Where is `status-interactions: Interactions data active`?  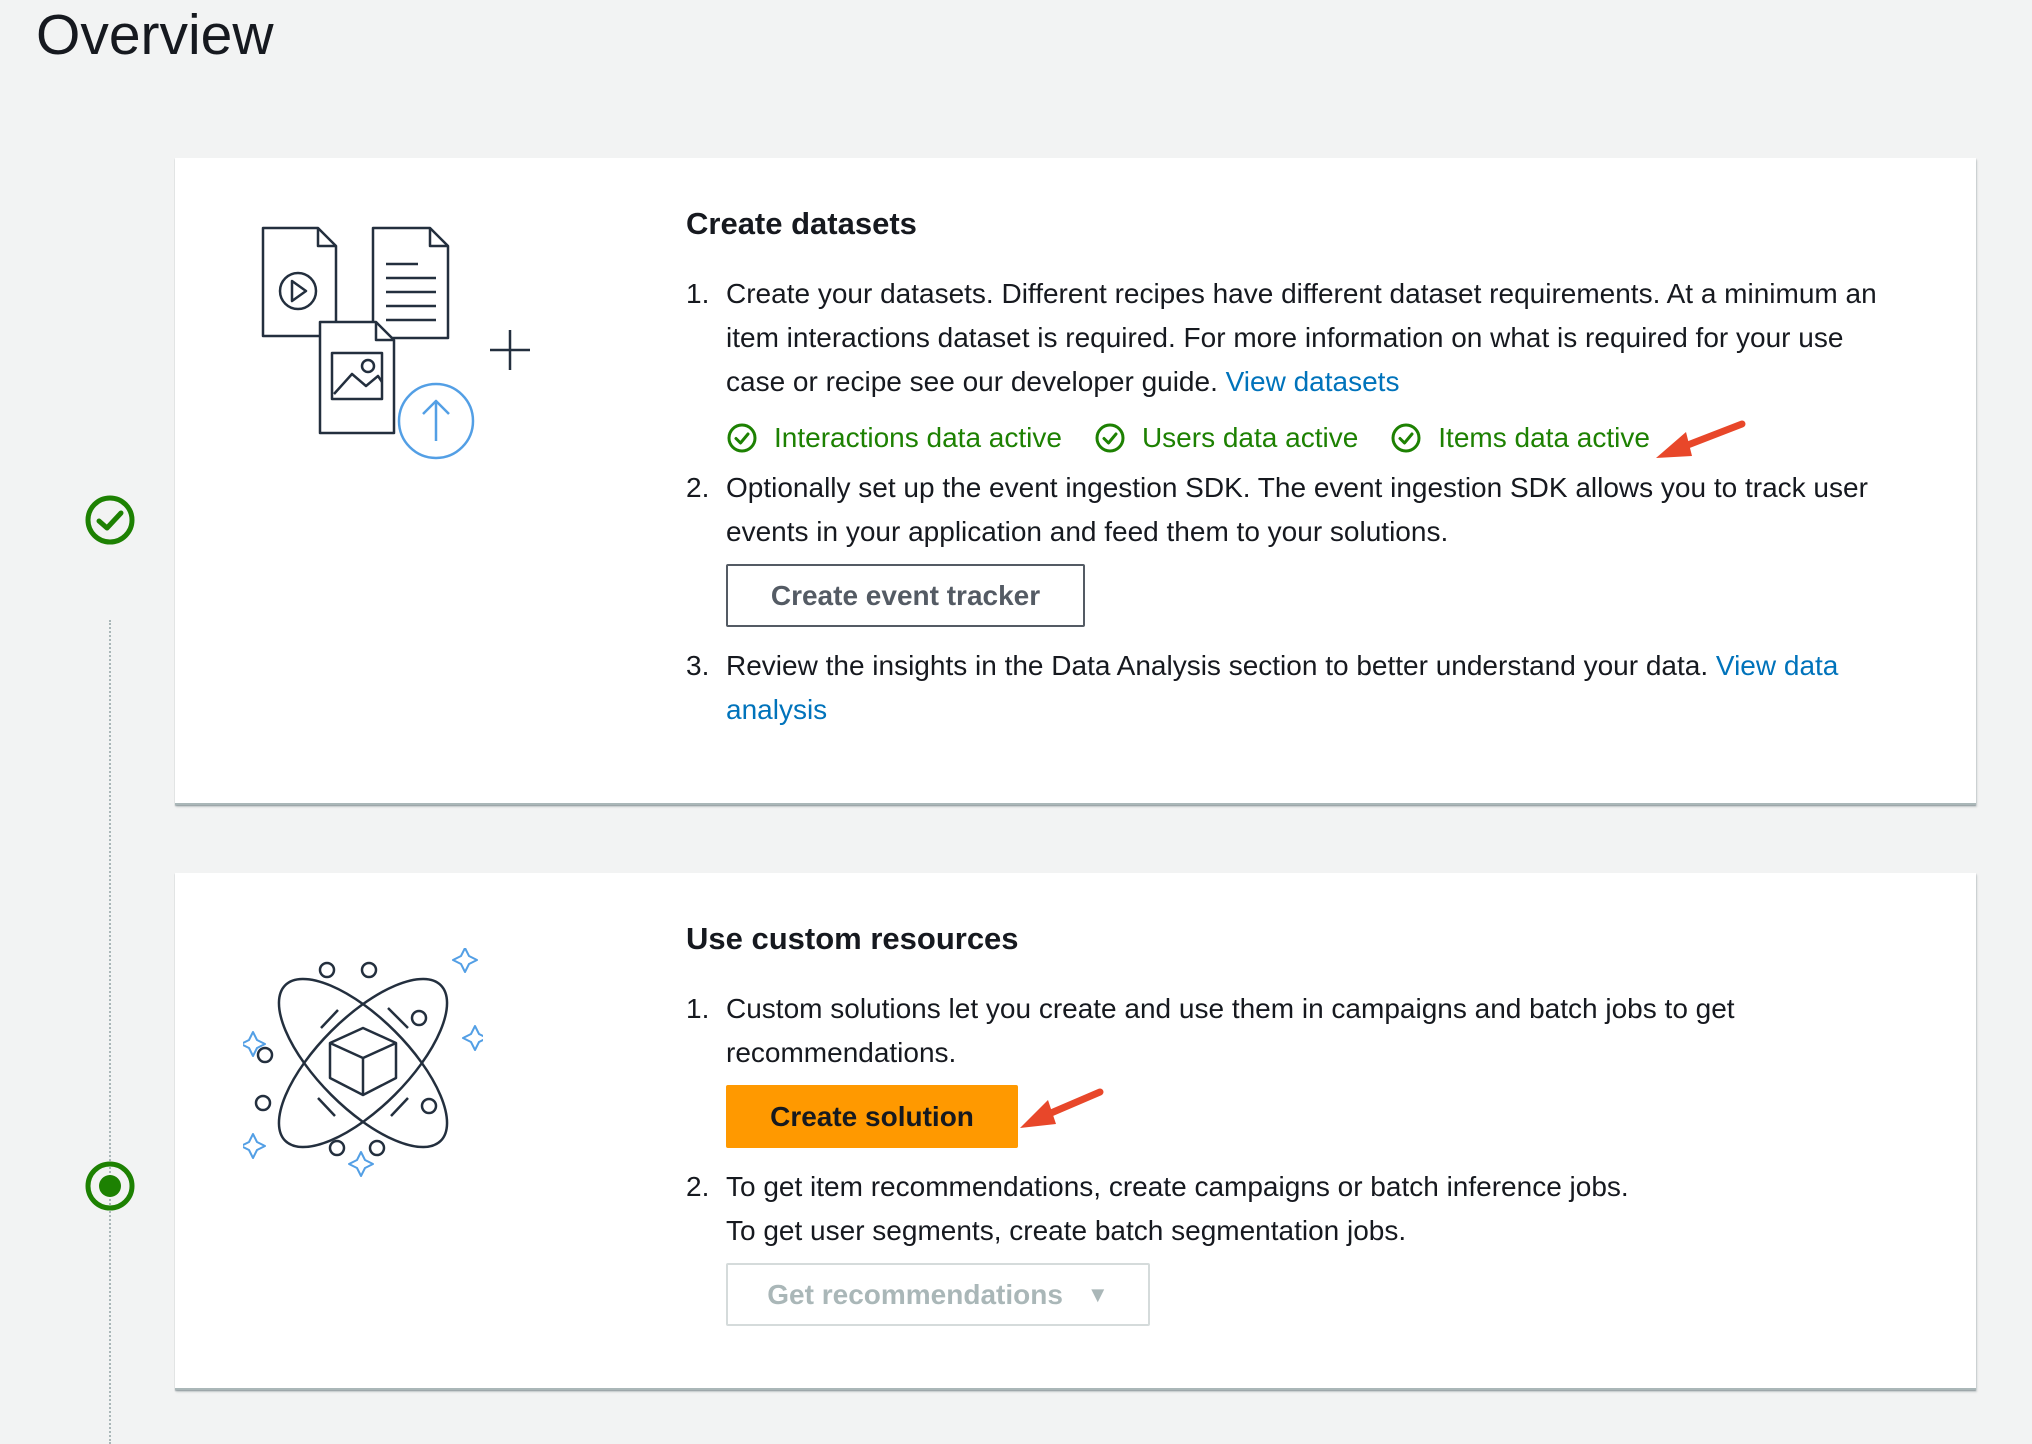 status-interactions: Interactions data active is located at coordinates (894, 438).